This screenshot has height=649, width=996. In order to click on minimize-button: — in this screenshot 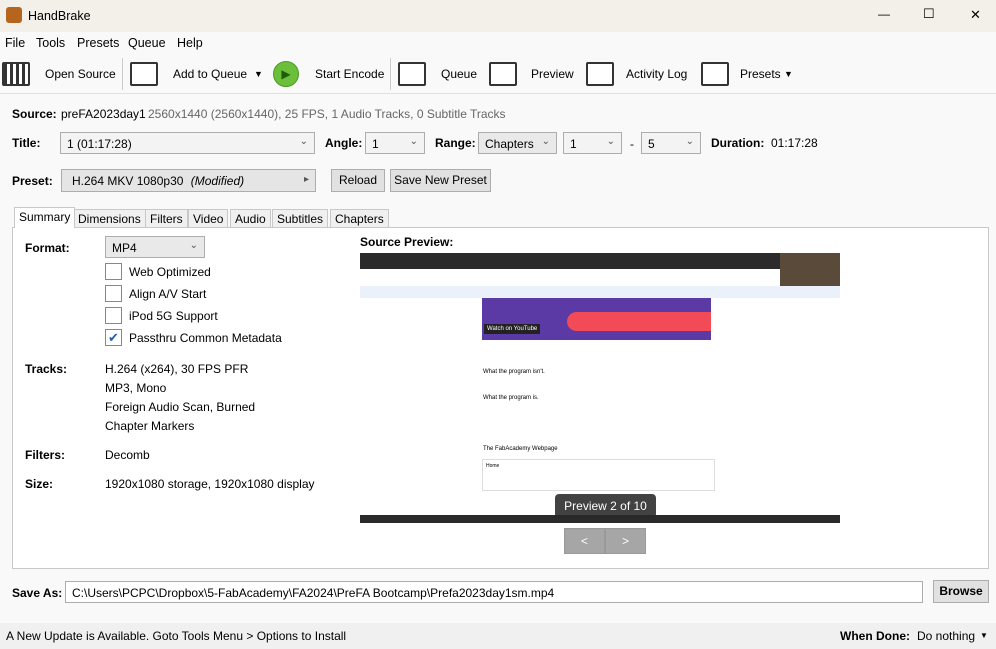, I will do `click(884, 14)`.